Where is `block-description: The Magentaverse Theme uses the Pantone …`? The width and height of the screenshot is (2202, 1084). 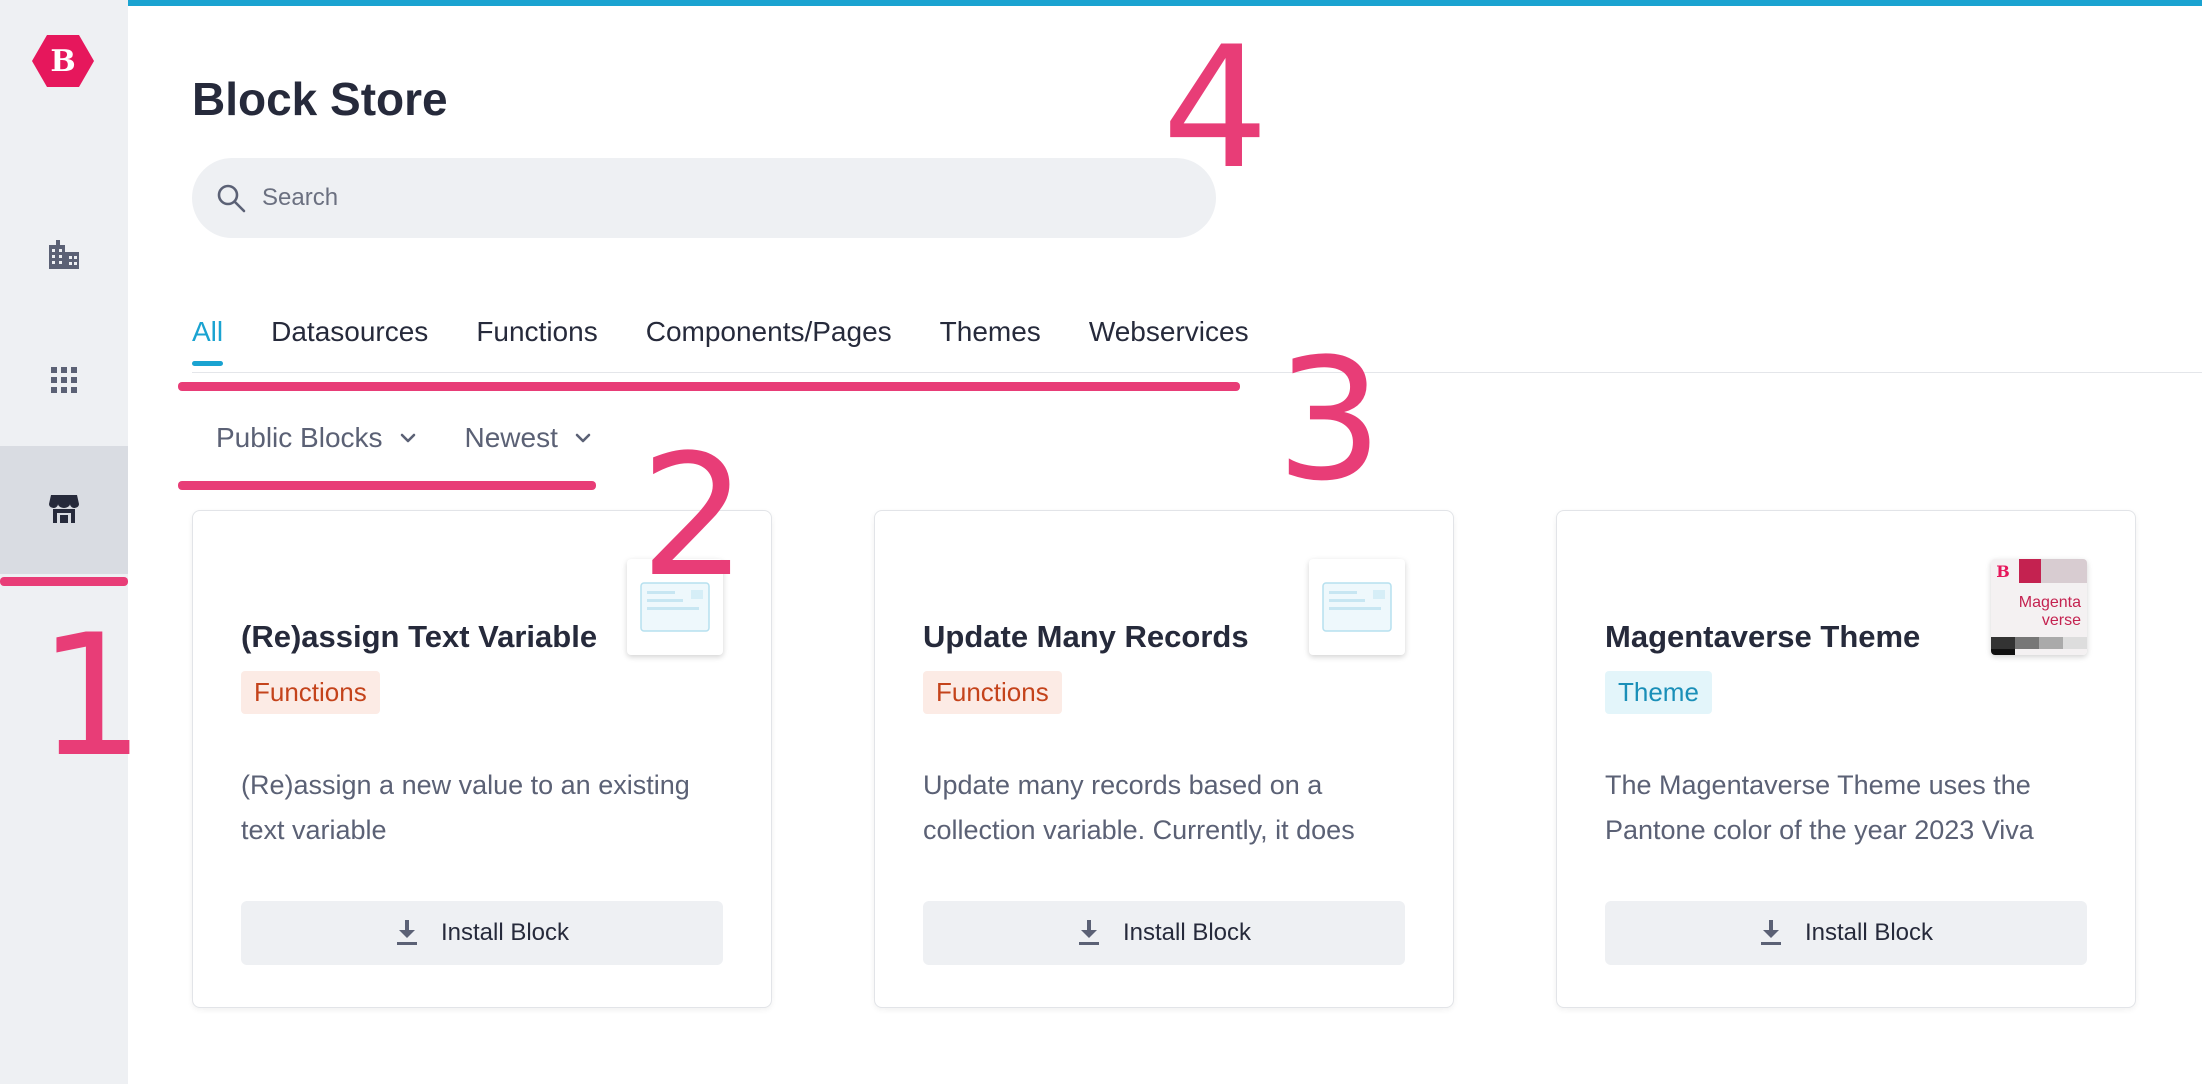
block-description: The Magentaverse Theme uses the Pantone … is located at coordinates (1819, 807).